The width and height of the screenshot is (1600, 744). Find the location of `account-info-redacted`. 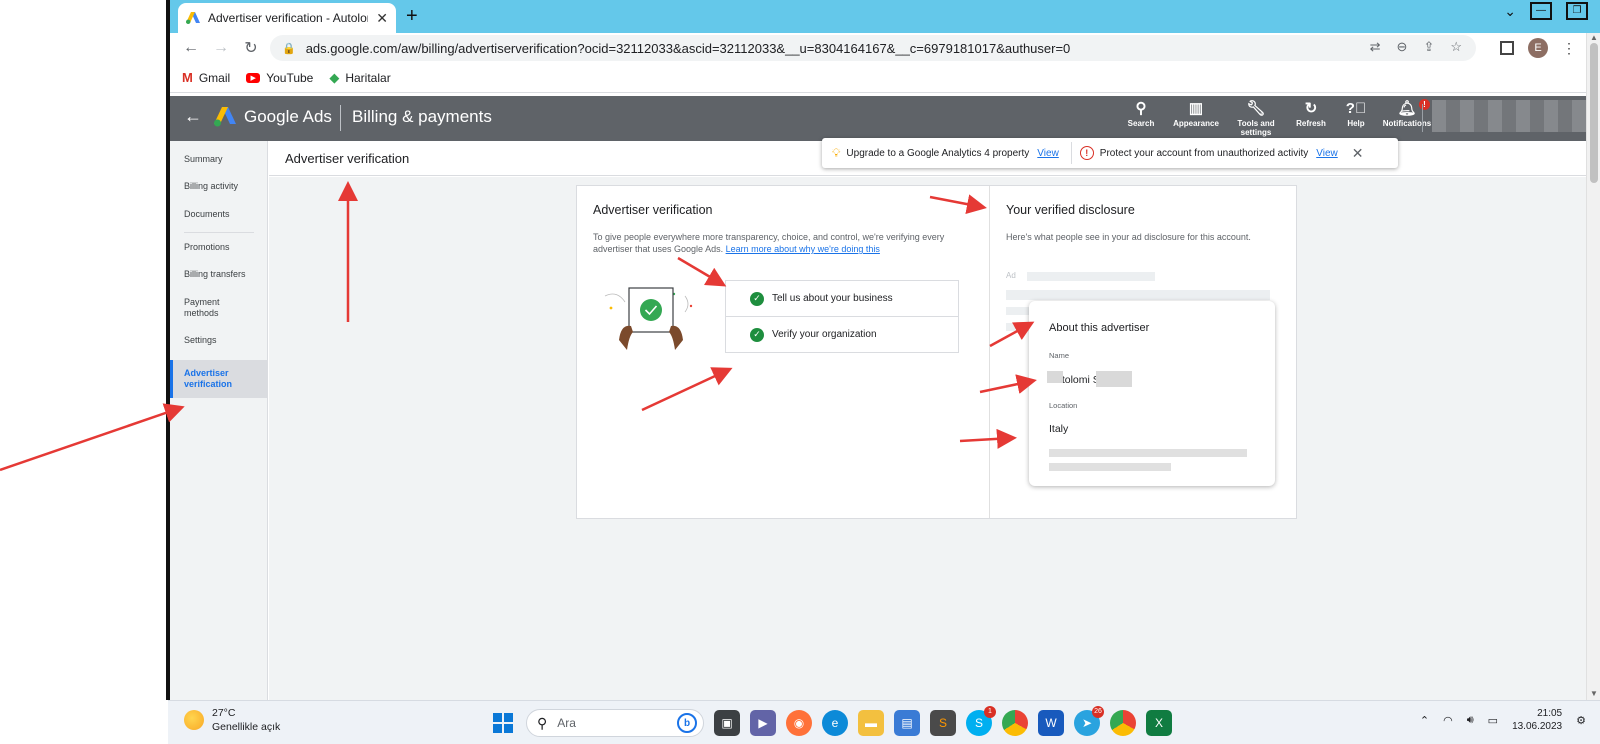

account-info-redacted is located at coordinates (1509, 116).